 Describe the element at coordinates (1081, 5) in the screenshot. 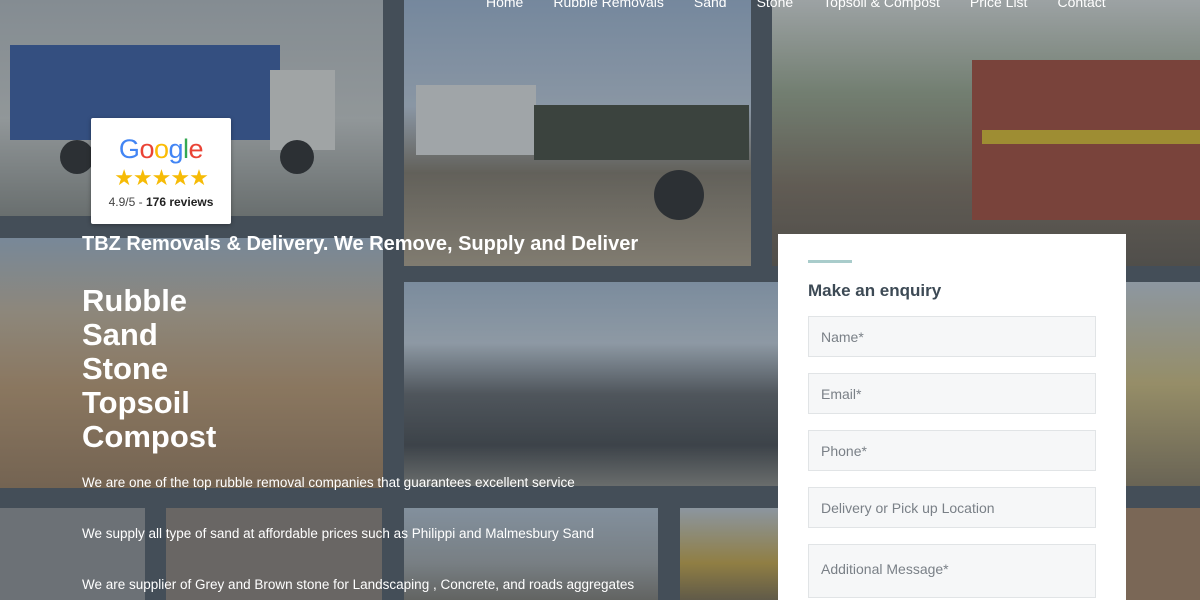

I see `nav-contact: Contact` at that location.